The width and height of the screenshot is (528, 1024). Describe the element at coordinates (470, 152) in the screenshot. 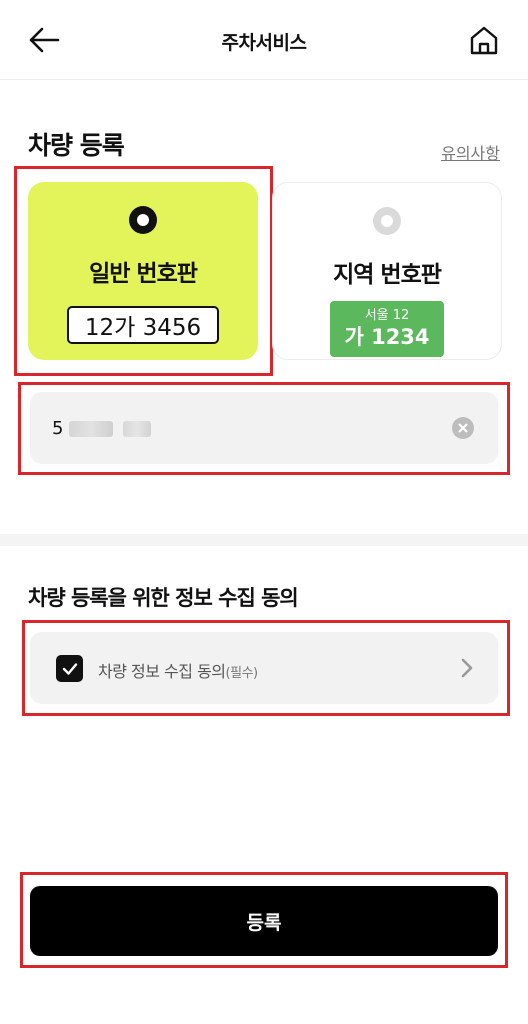

I see `notice-link: 유의사항` at that location.